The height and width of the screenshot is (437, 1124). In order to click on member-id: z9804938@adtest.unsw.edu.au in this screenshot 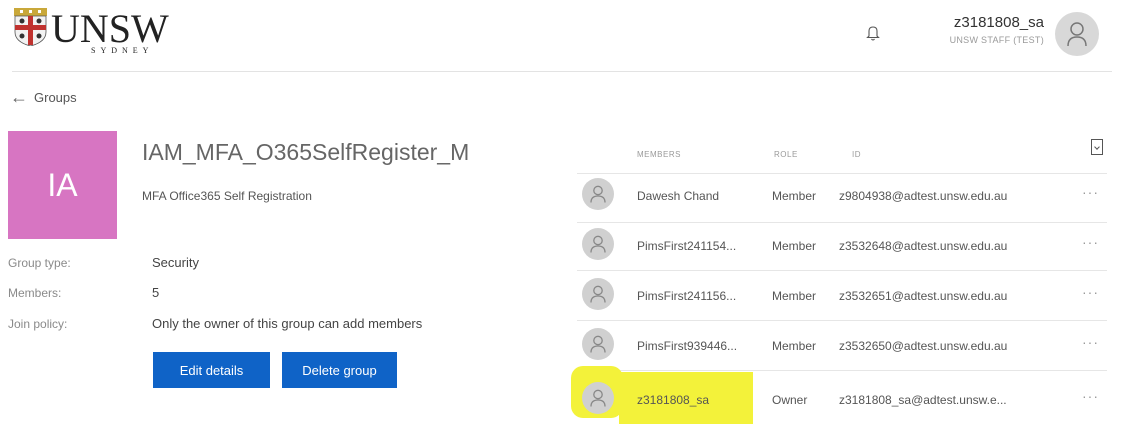, I will do `click(923, 196)`.